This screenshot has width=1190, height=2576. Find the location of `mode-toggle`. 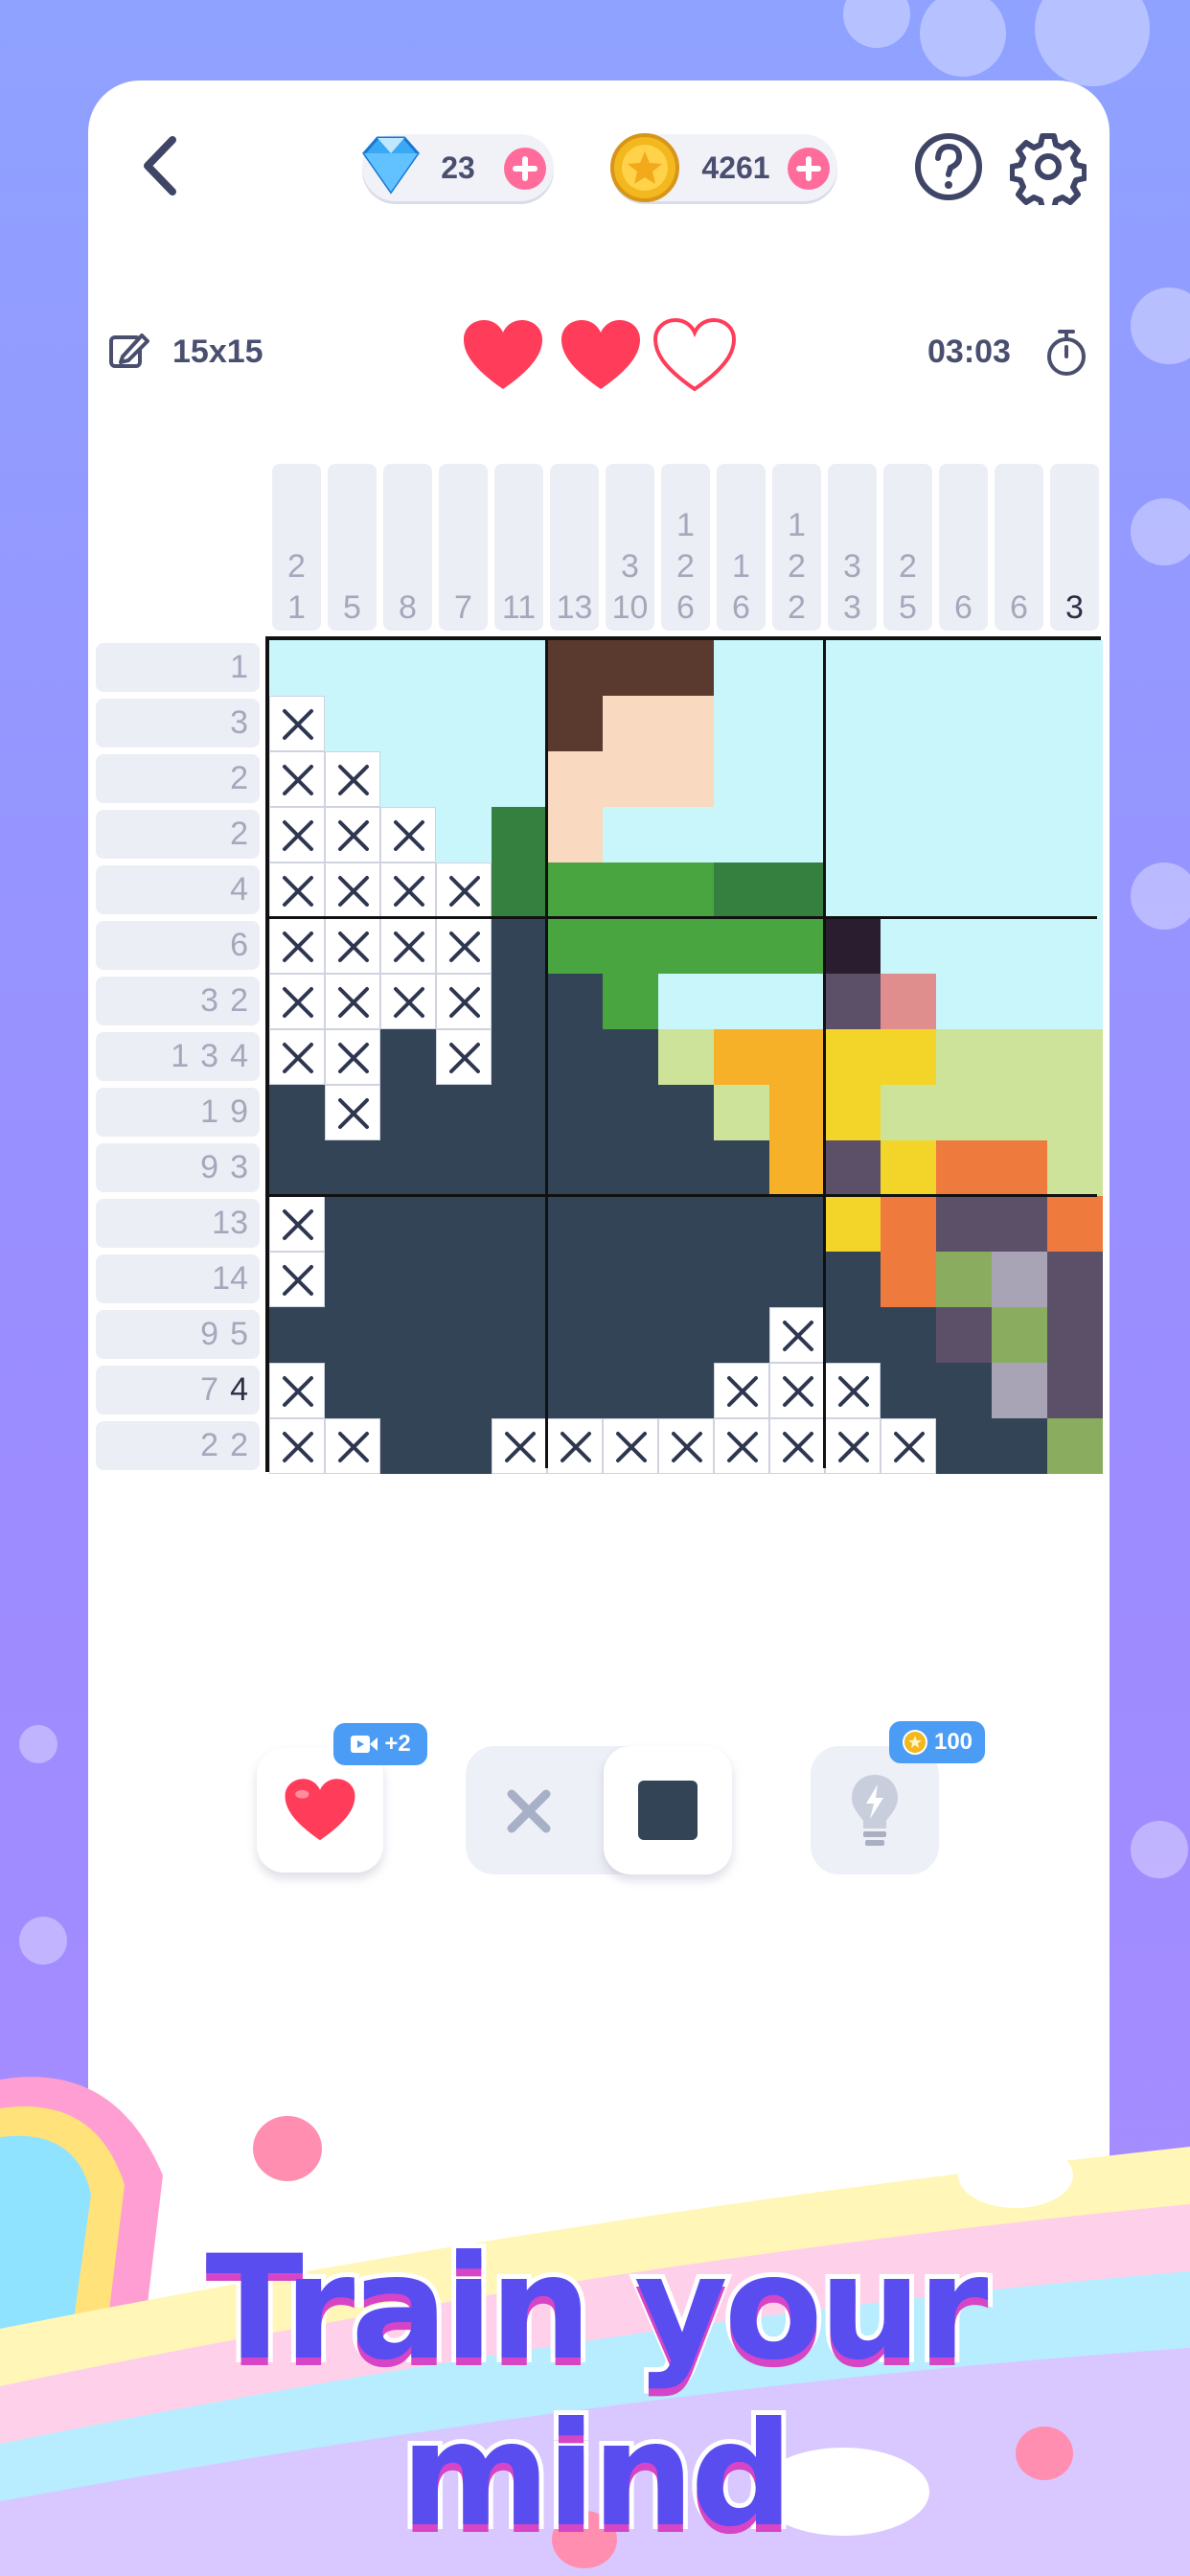

mode-toggle is located at coordinates (599, 1810).